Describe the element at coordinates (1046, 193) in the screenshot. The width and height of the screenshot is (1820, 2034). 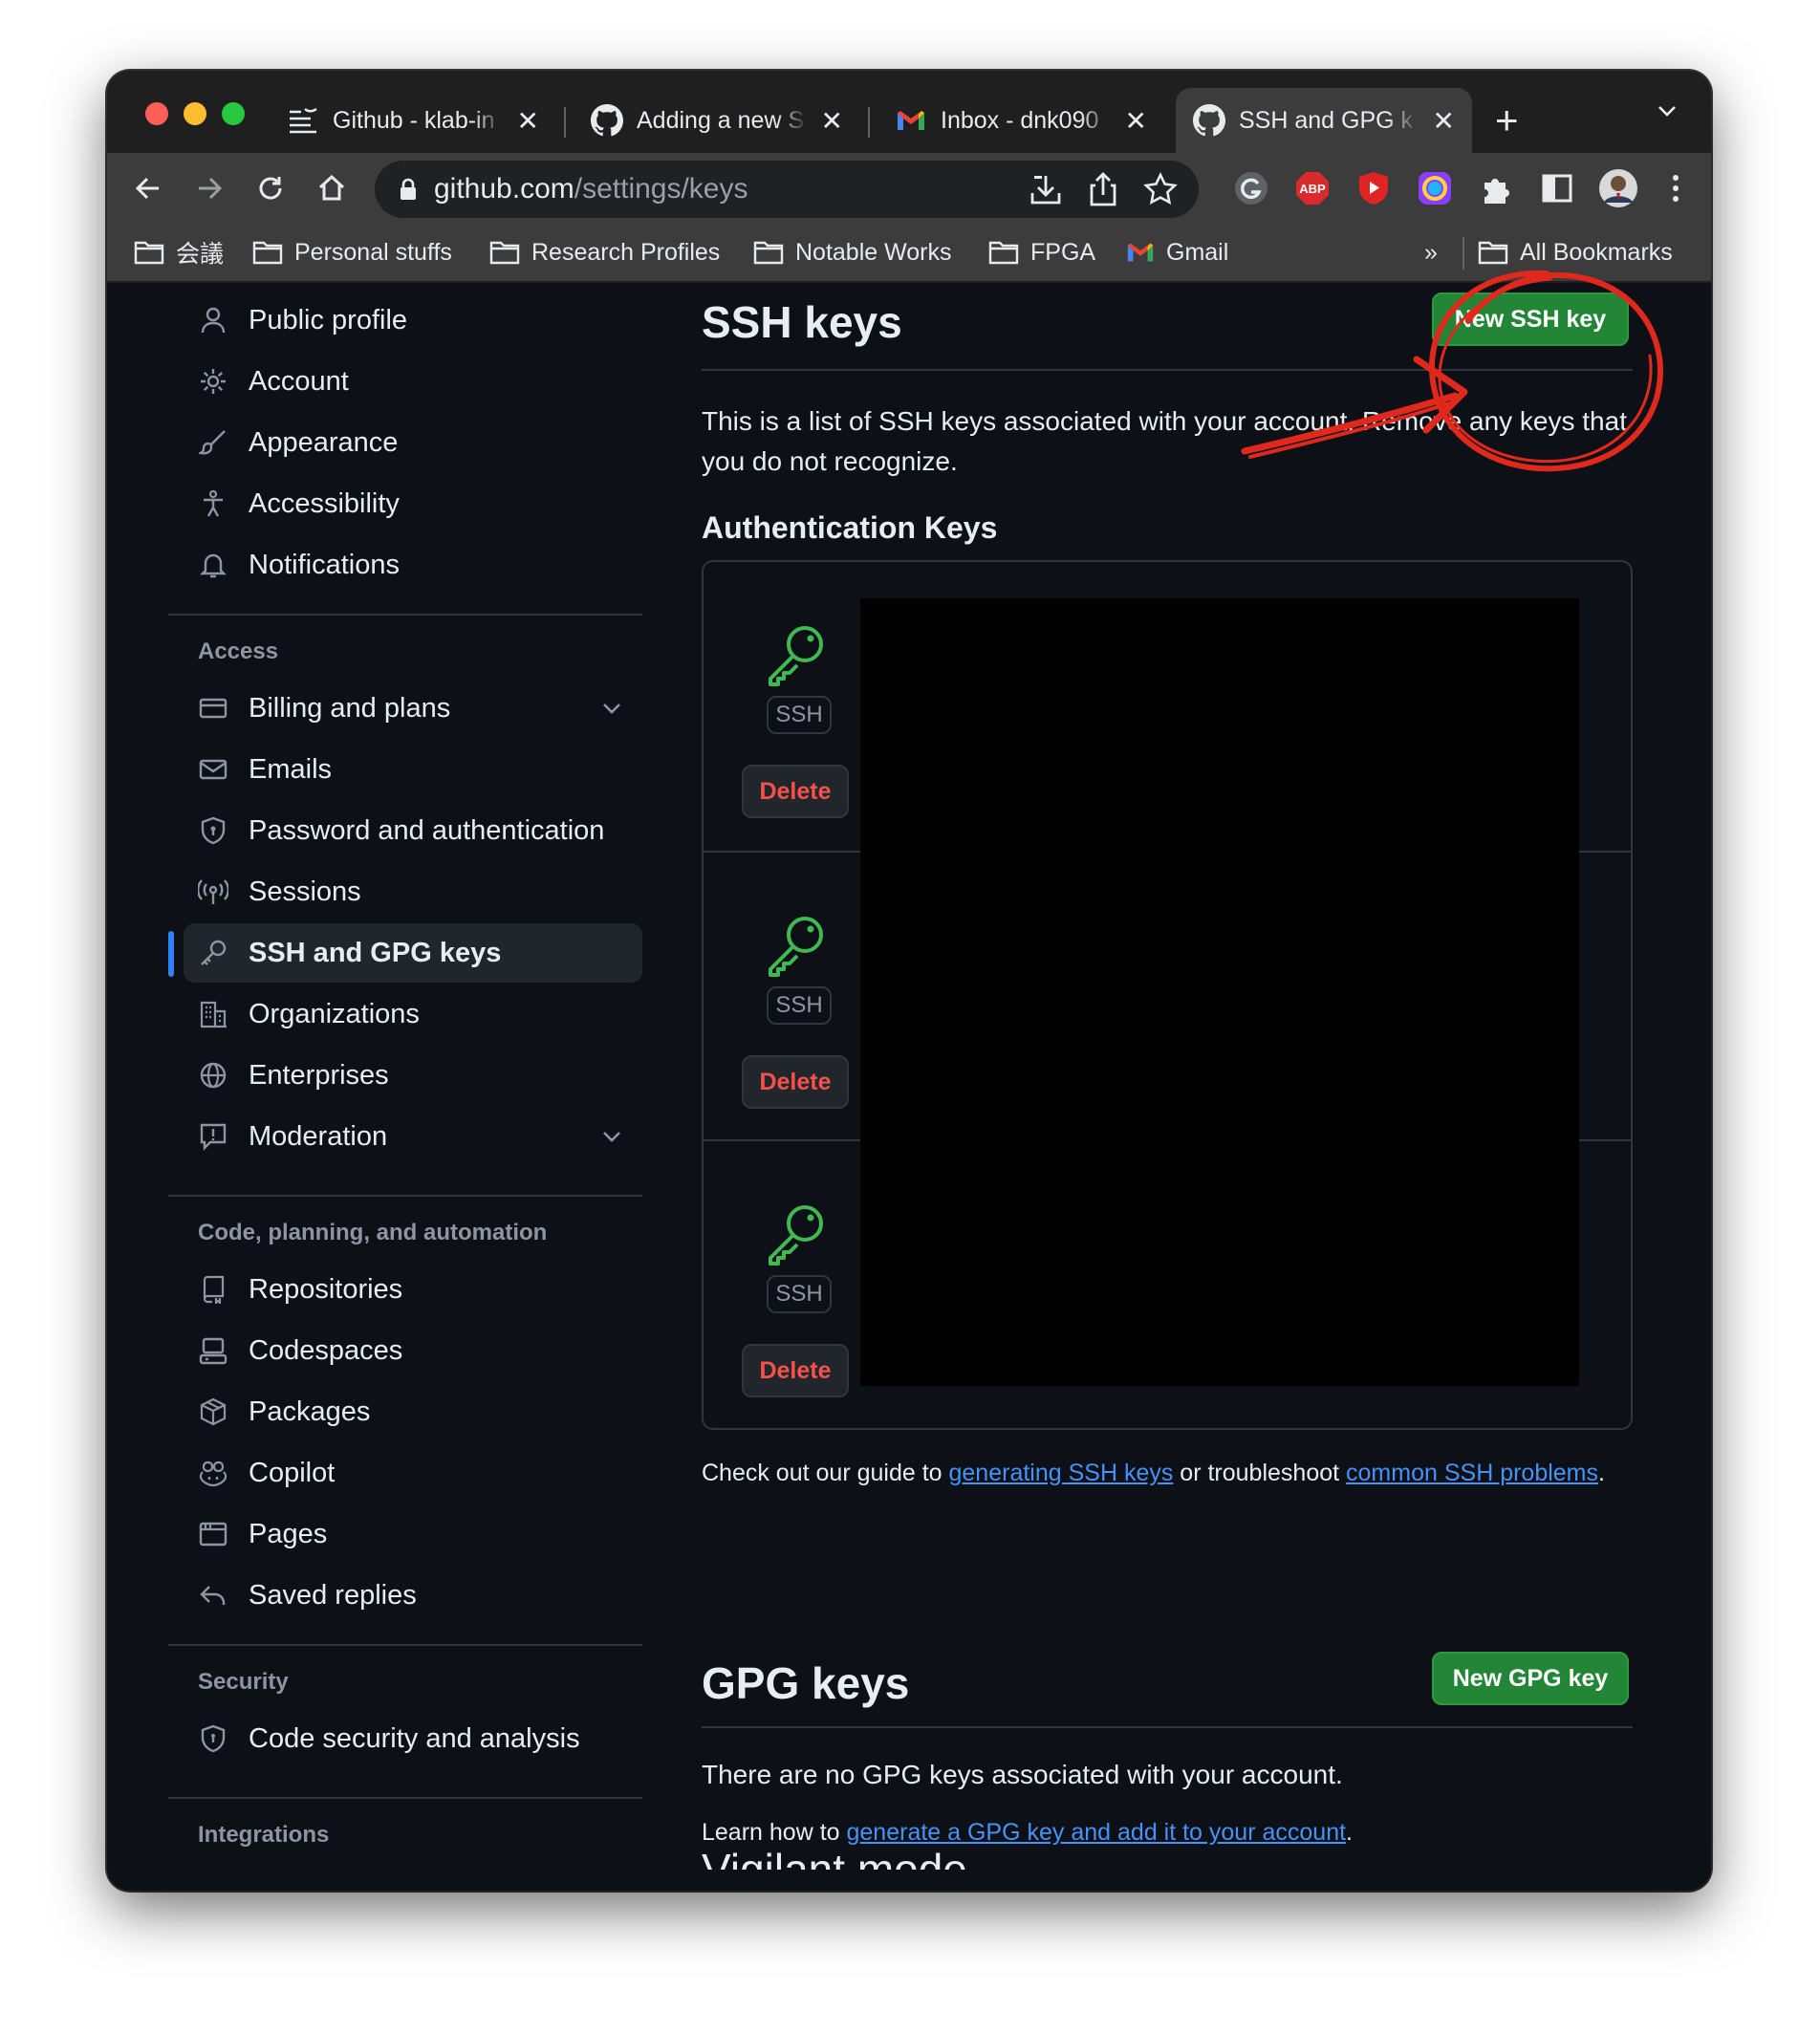
I see `install-app-icon` at that location.